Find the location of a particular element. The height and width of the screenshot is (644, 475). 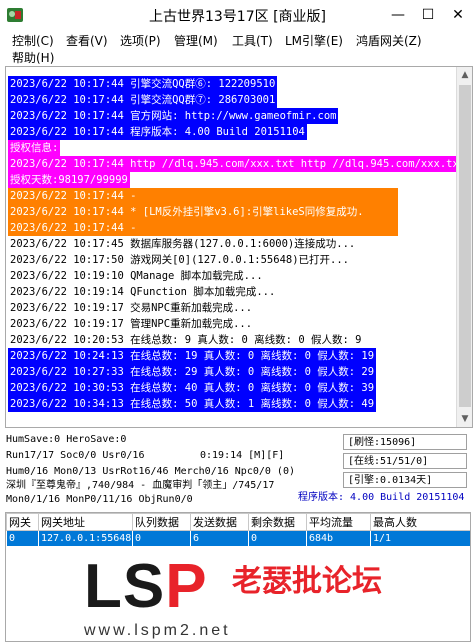

status-mon: Mon0/1/16 MonP0/11/16 ObjRun0/0 is located at coordinates (99, 499).